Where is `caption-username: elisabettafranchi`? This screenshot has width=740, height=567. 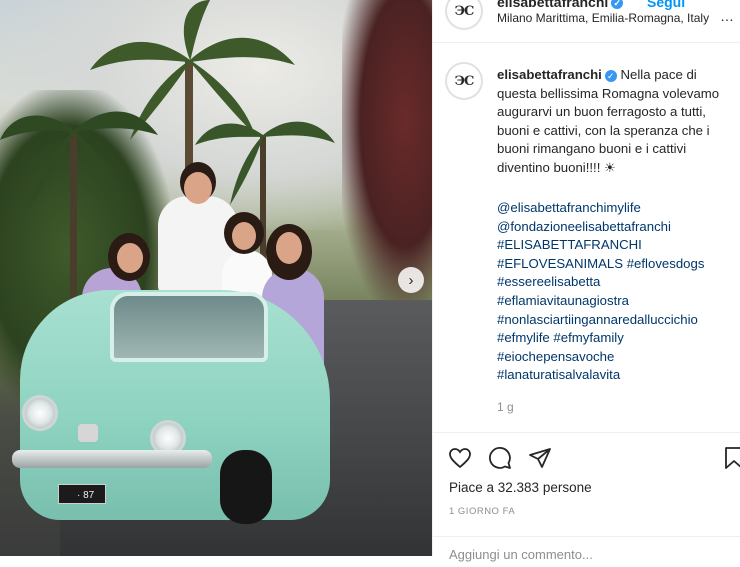 caption-username: elisabettafranchi is located at coordinates (549, 74).